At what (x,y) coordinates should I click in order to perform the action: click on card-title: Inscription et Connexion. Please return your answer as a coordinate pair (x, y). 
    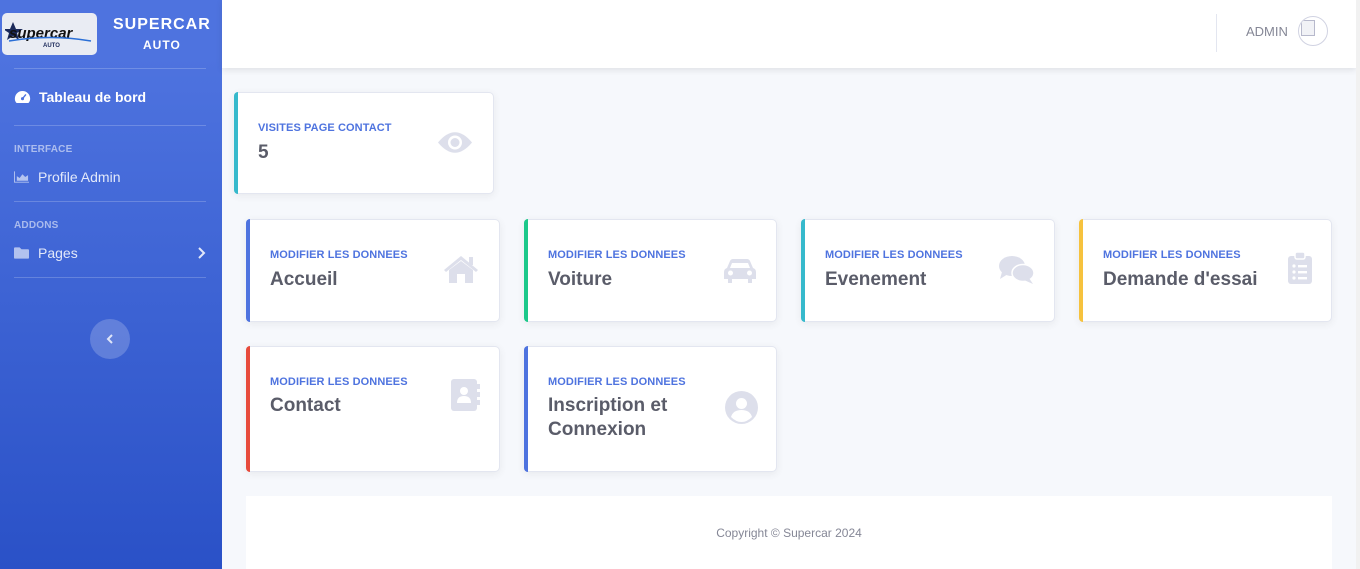
    Looking at the image, I should click on (607, 418).